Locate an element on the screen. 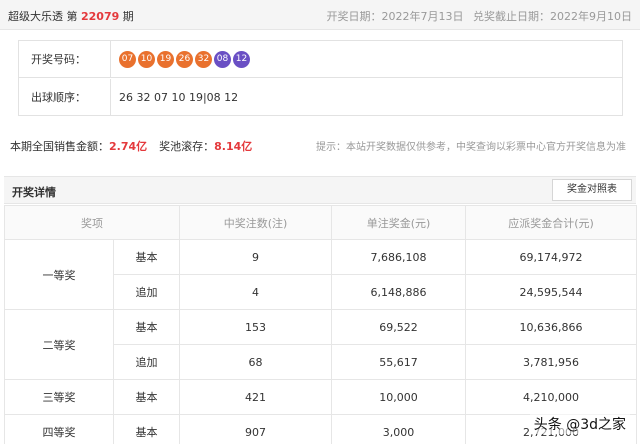 The height and width of the screenshot is (444, 640). single-prize: 3,000 is located at coordinates (398, 429).